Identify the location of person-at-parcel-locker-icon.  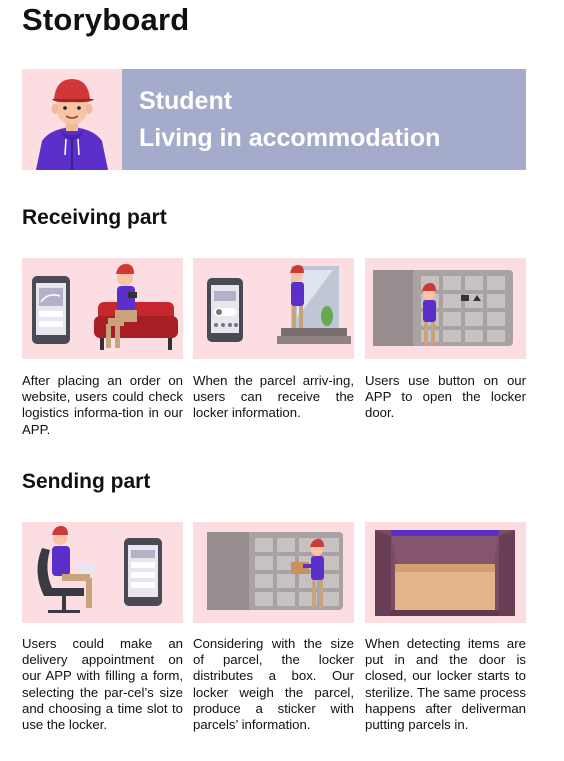
(445, 308).